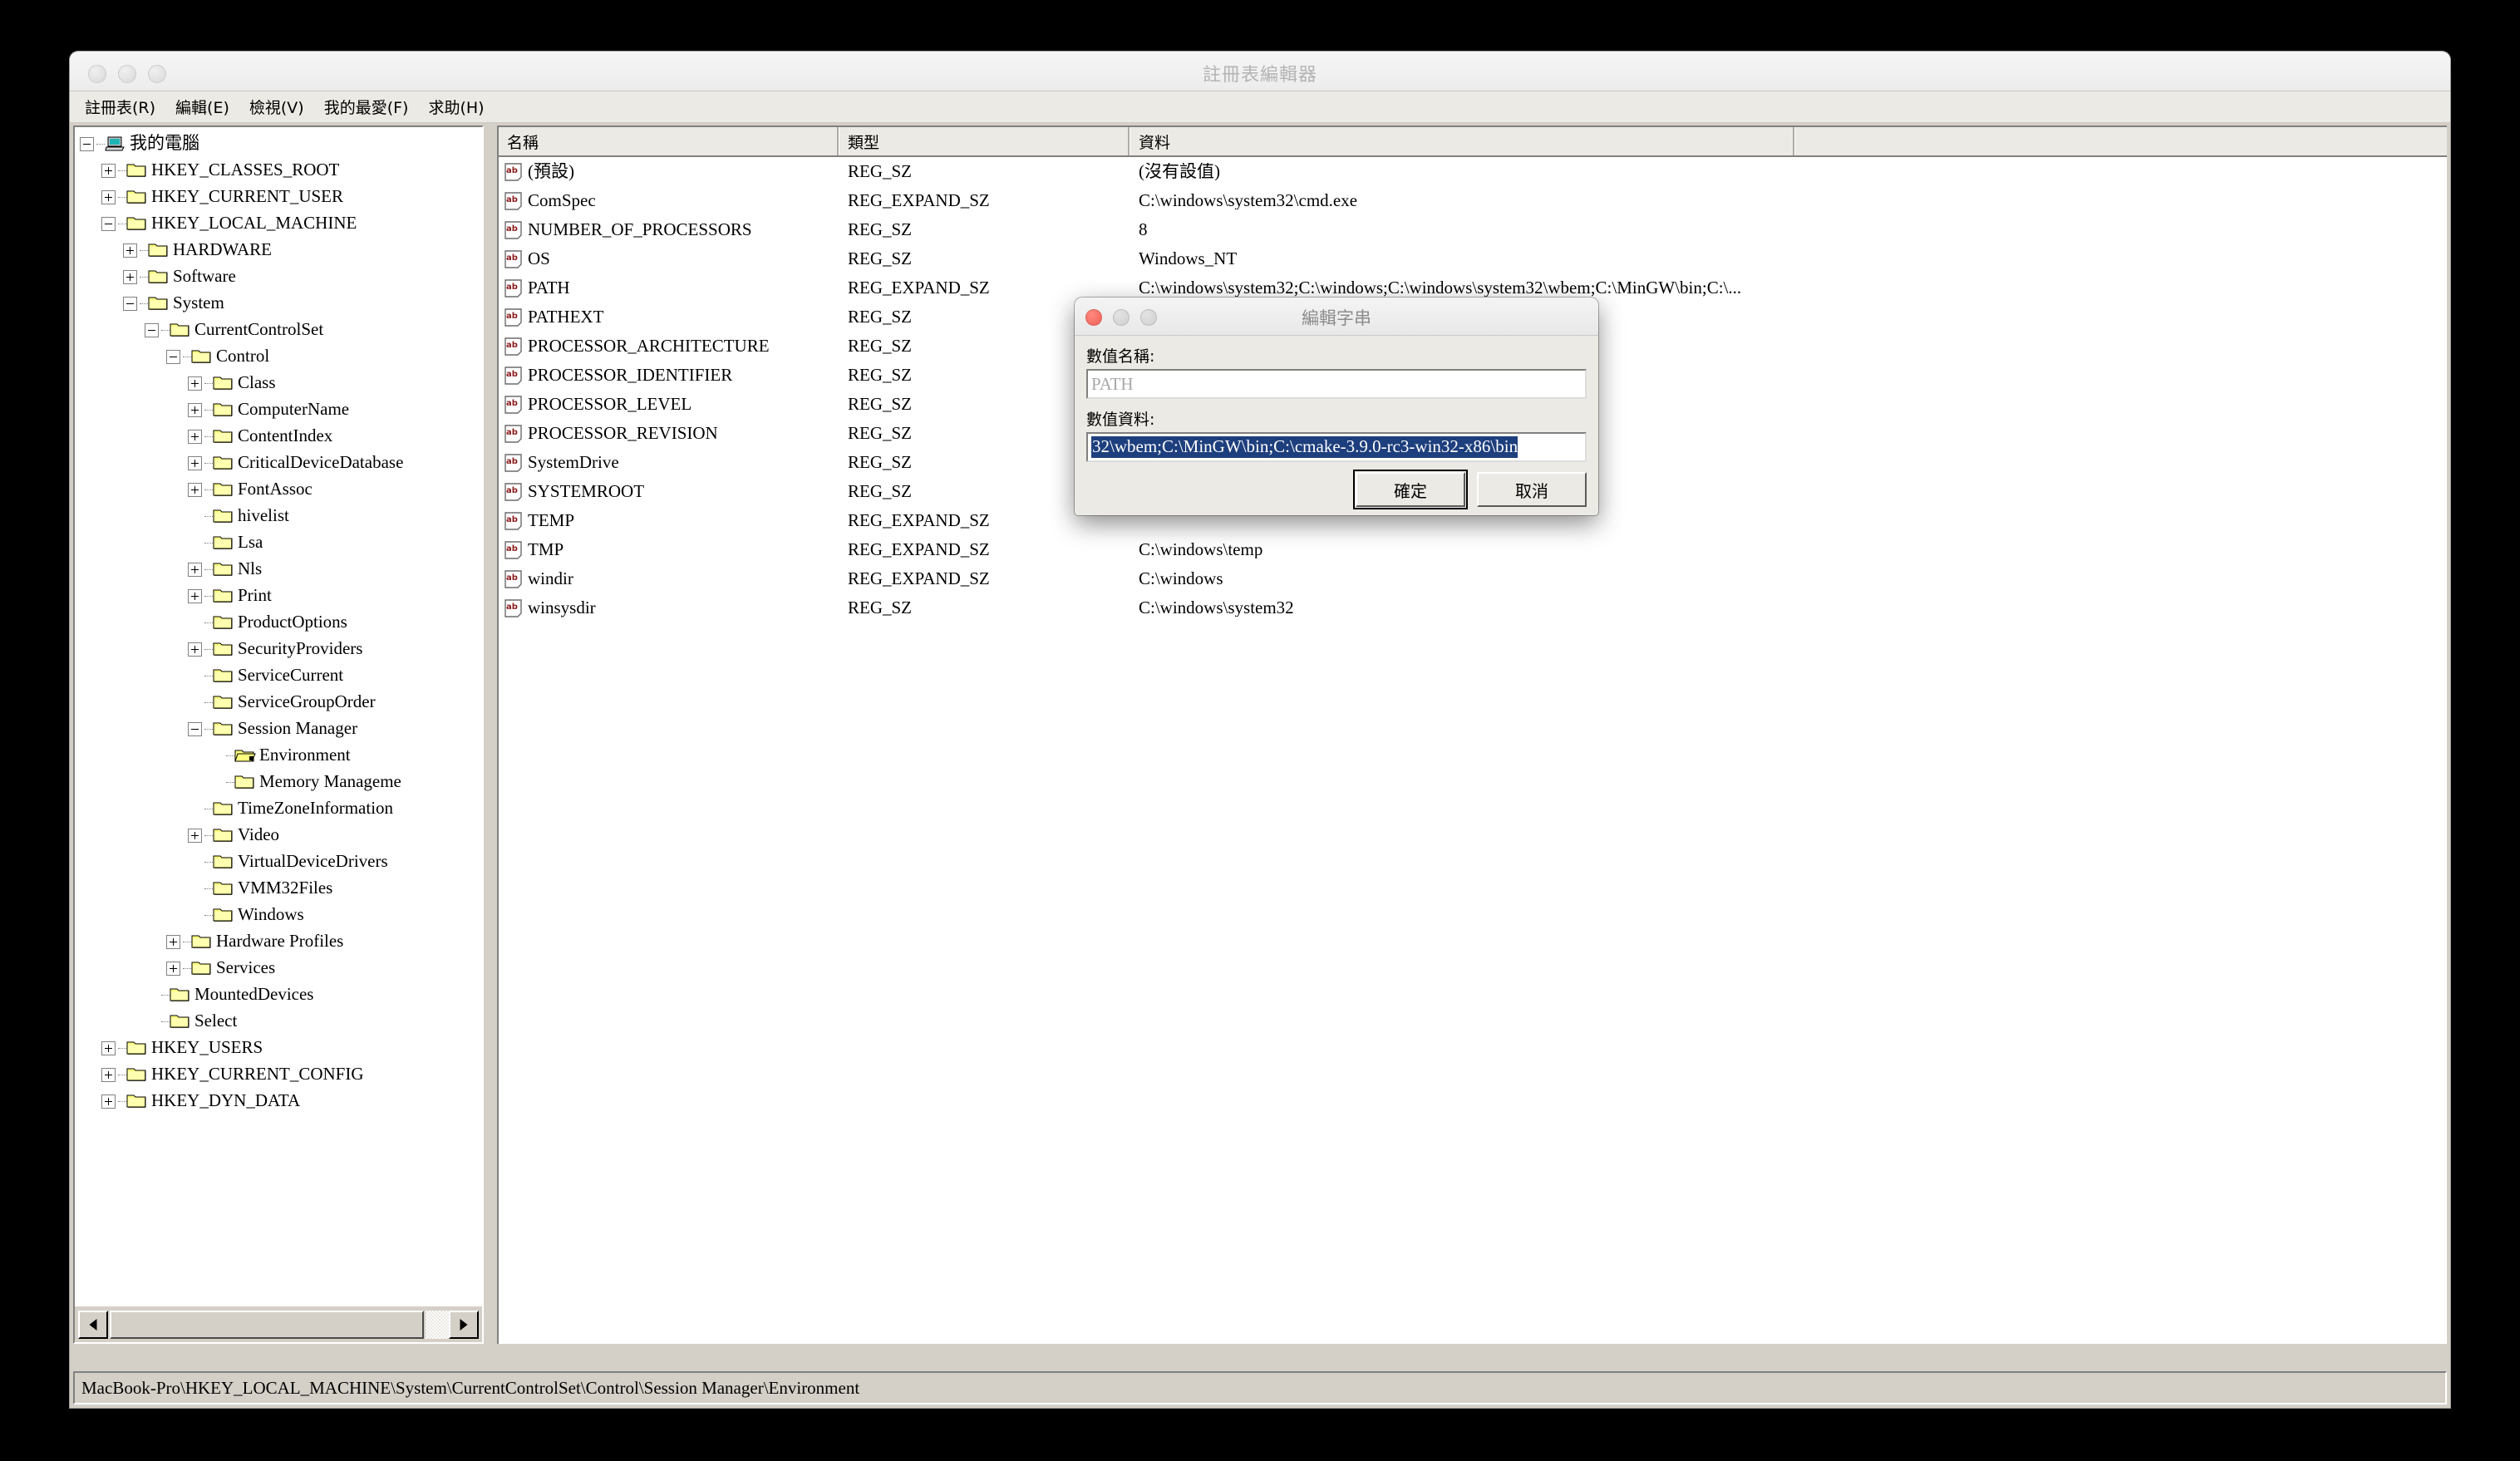  Describe the element at coordinates (491, 734) in the screenshot. I see `pane-splitter` at that location.